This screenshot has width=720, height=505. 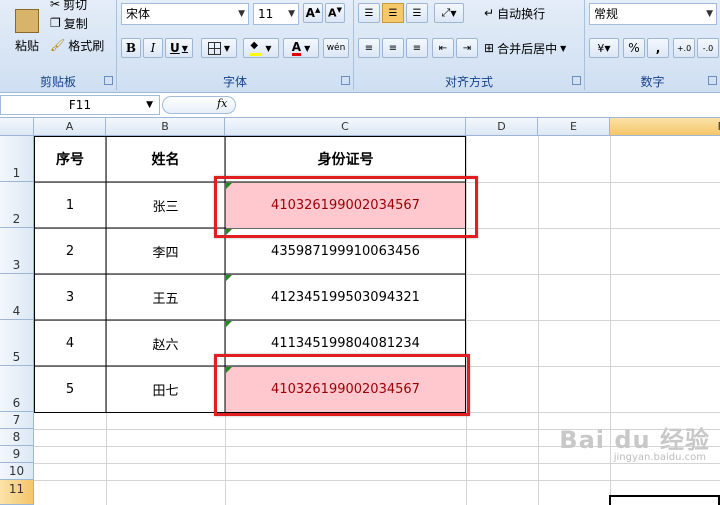 What do you see at coordinates (80, 105) in the screenshot?
I see `name-box: F11 ▼` at bounding box center [80, 105].